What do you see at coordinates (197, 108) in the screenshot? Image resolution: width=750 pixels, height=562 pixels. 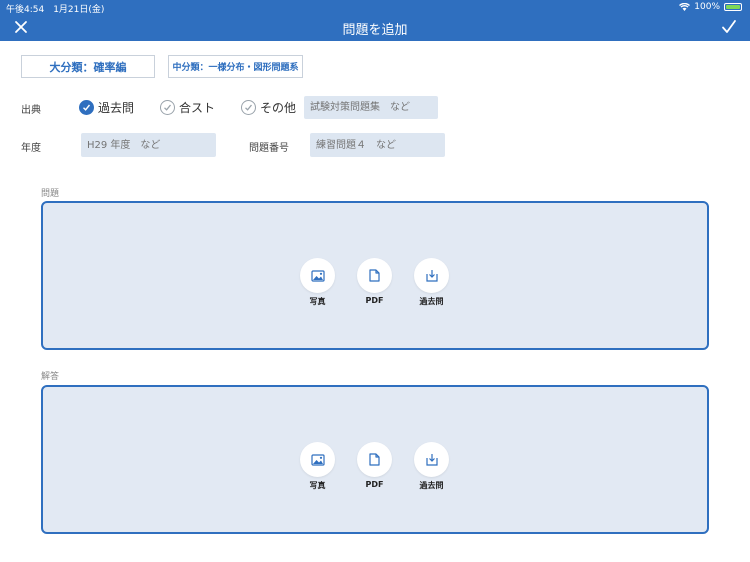 I see `source-option-label: 合スト` at bounding box center [197, 108].